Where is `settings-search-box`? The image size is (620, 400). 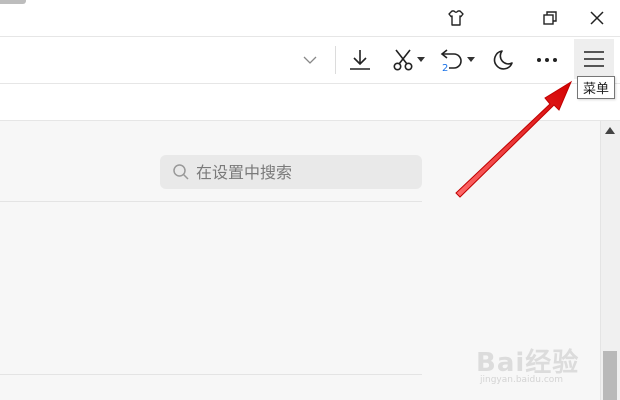 settings-search-box is located at coordinates (291, 172).